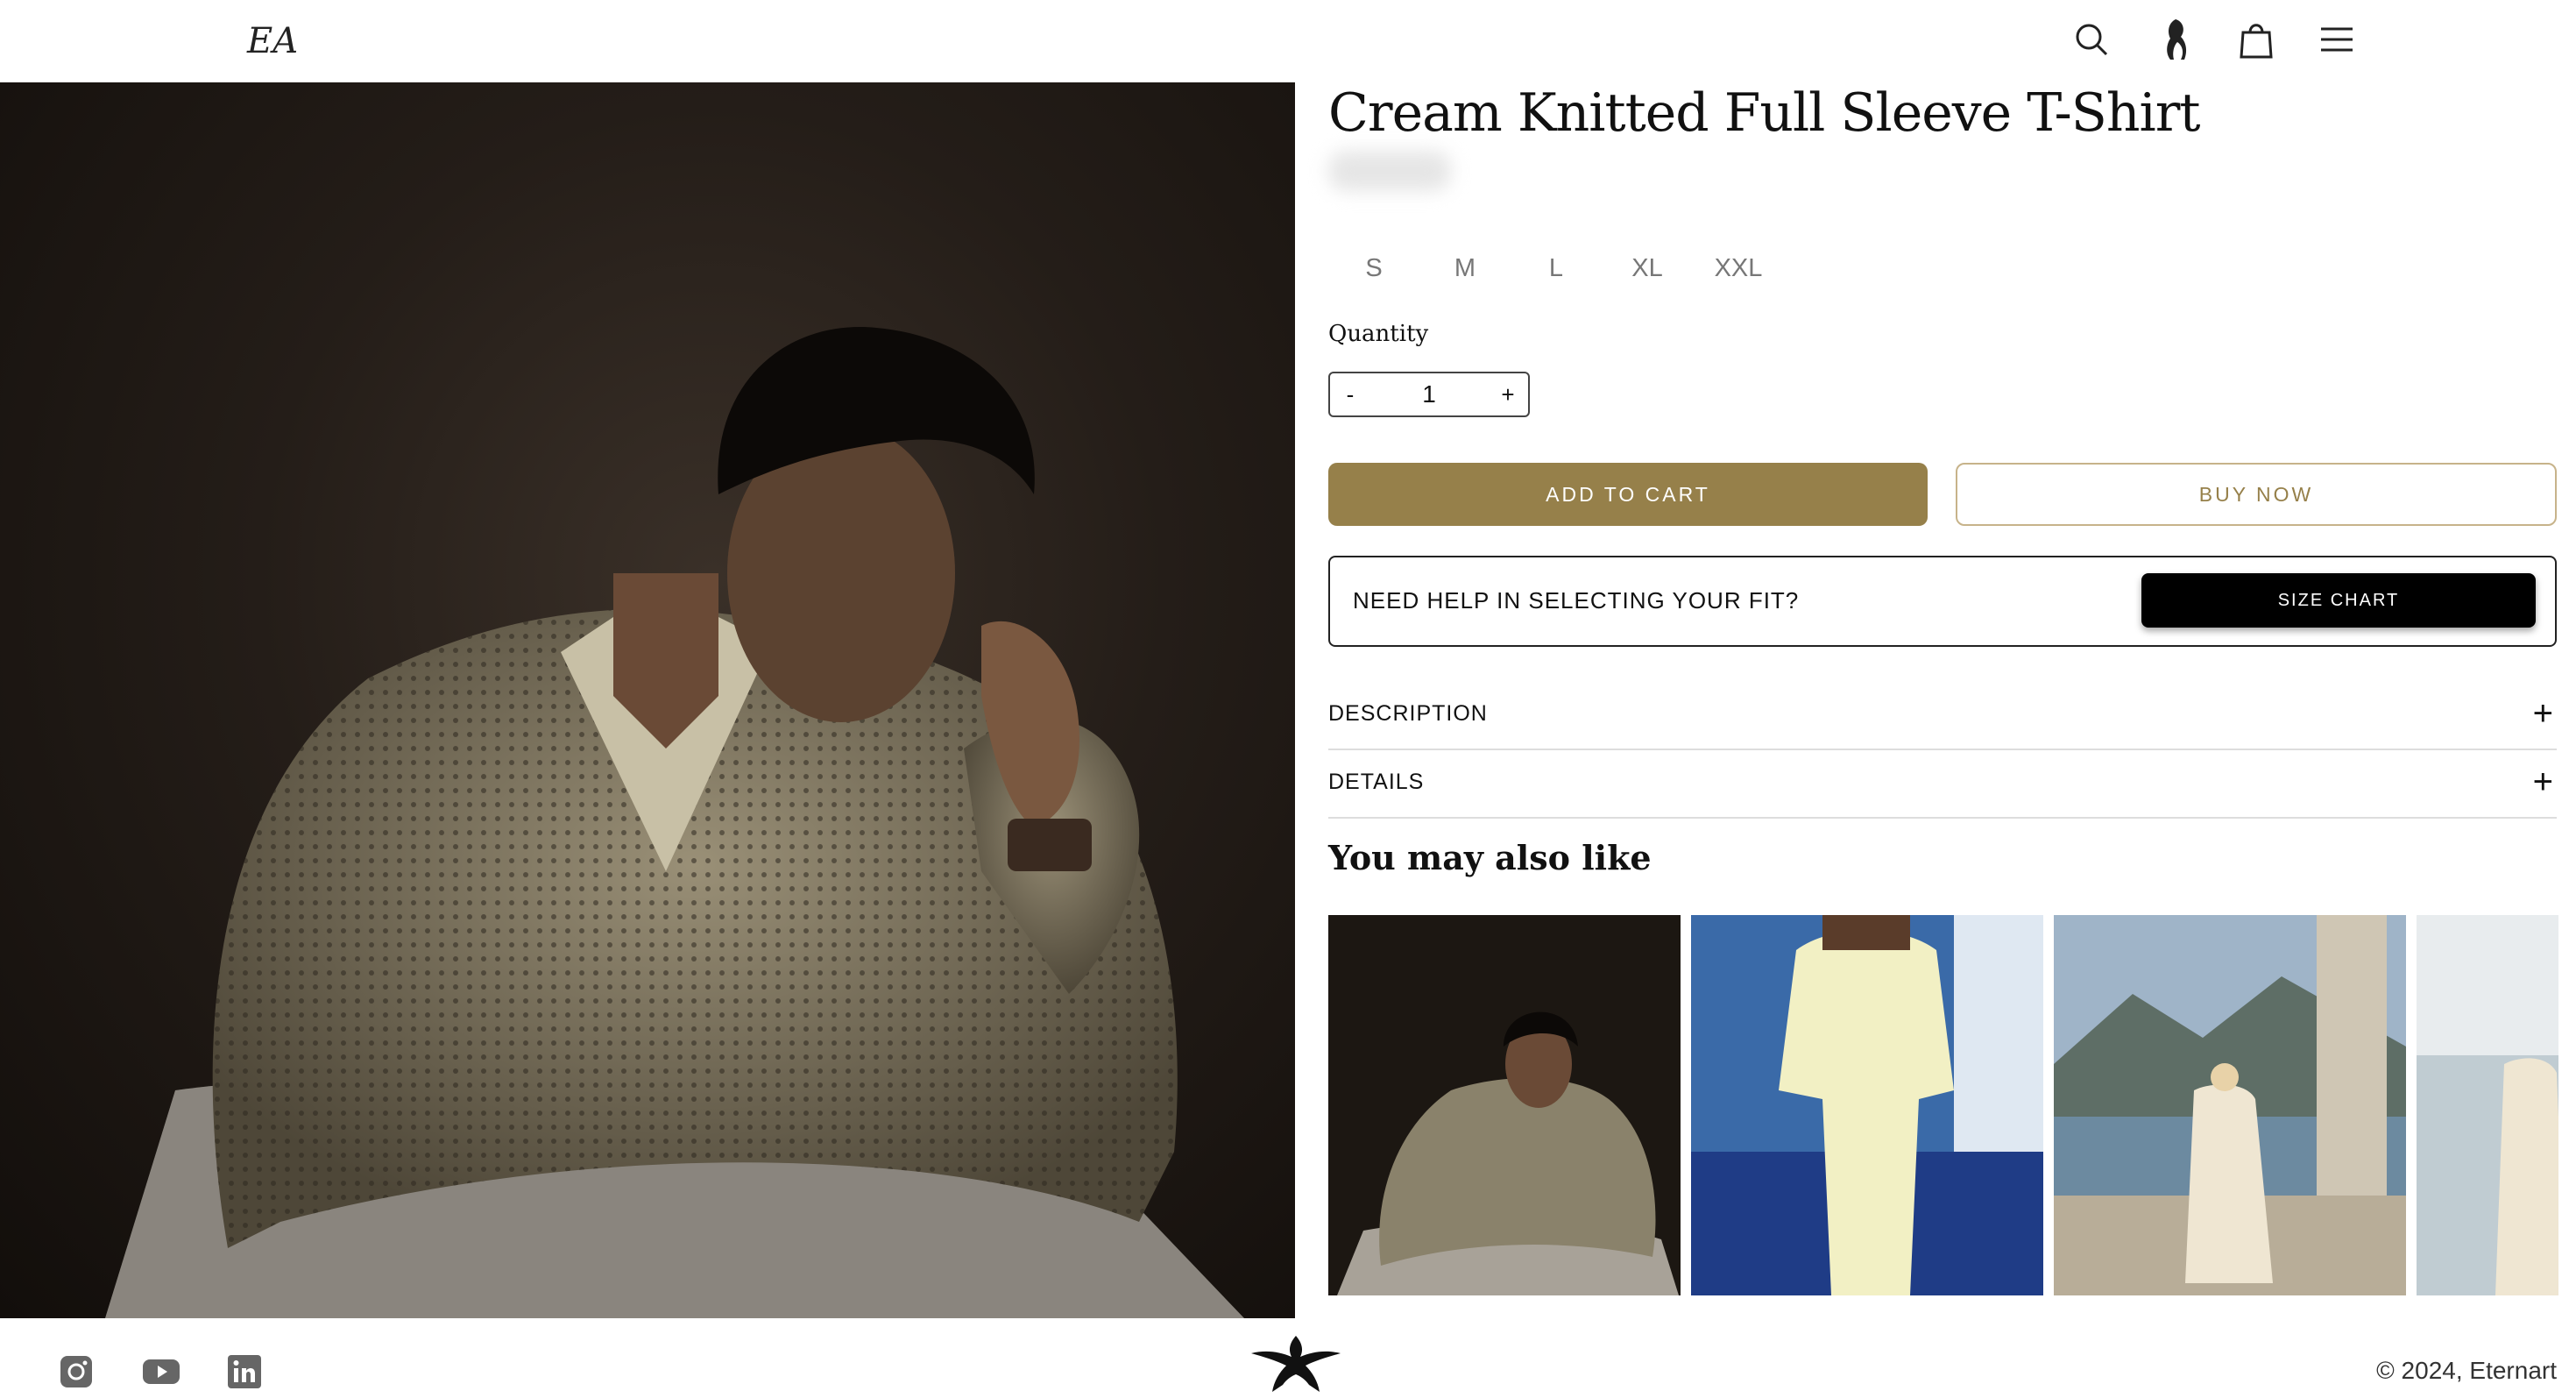  I want to click on recommendations-carousel, so click(1943, 1105).